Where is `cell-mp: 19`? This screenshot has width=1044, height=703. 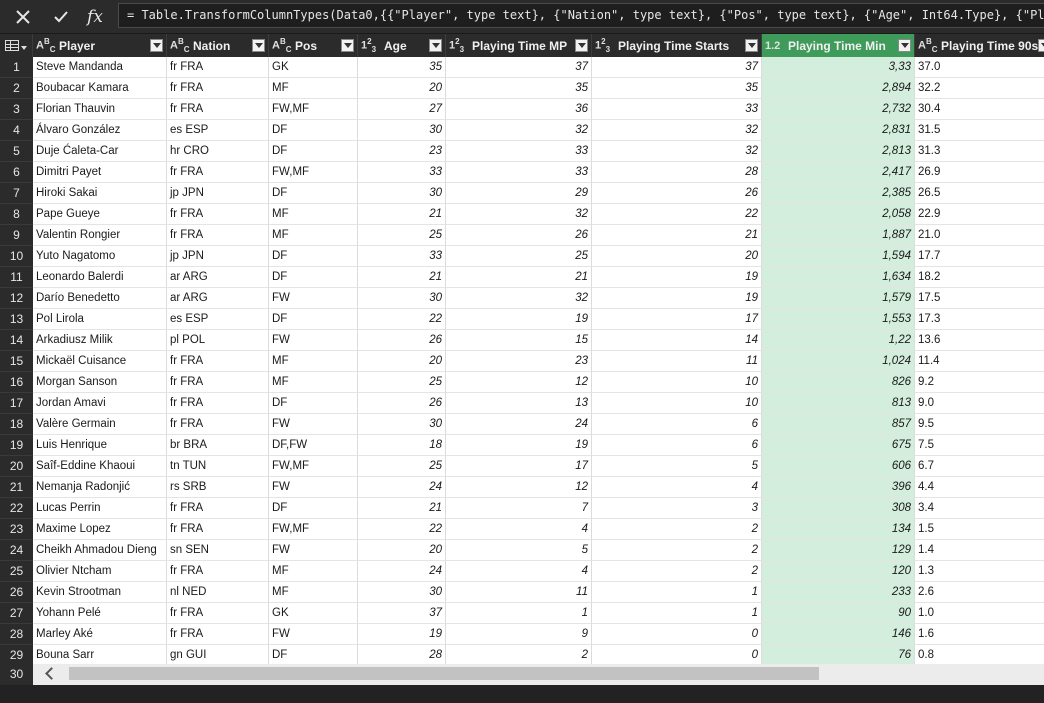 cell-mp: 19 is located at coordinates (519, 319).